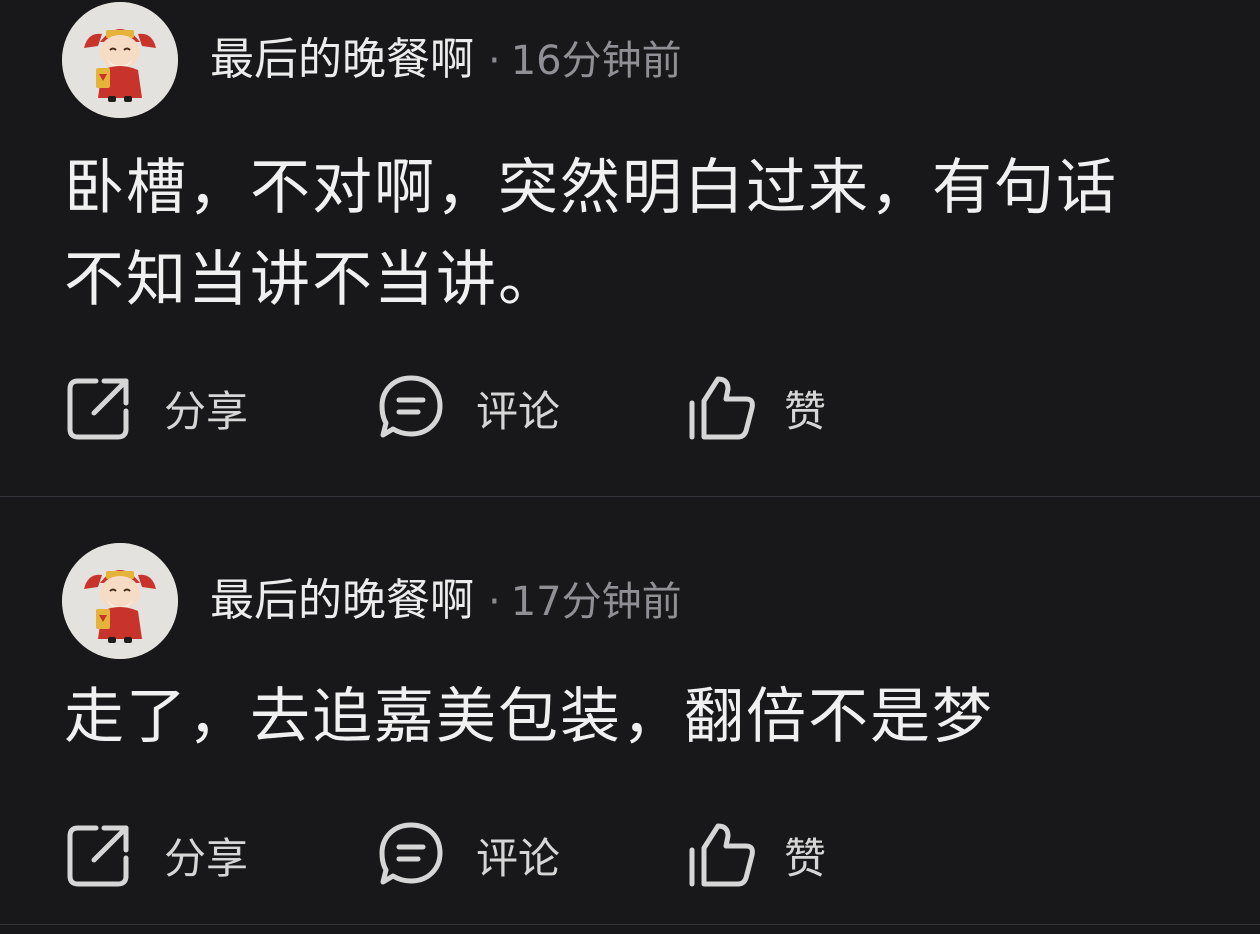 This screenshot has width=1260, height=934. What do you see at coordinates (529, 717) in the screenshot?
I see `comment-text-line: 走了，去追嘉美包装，翻倍不是梦` at bounding box center [529, 717].